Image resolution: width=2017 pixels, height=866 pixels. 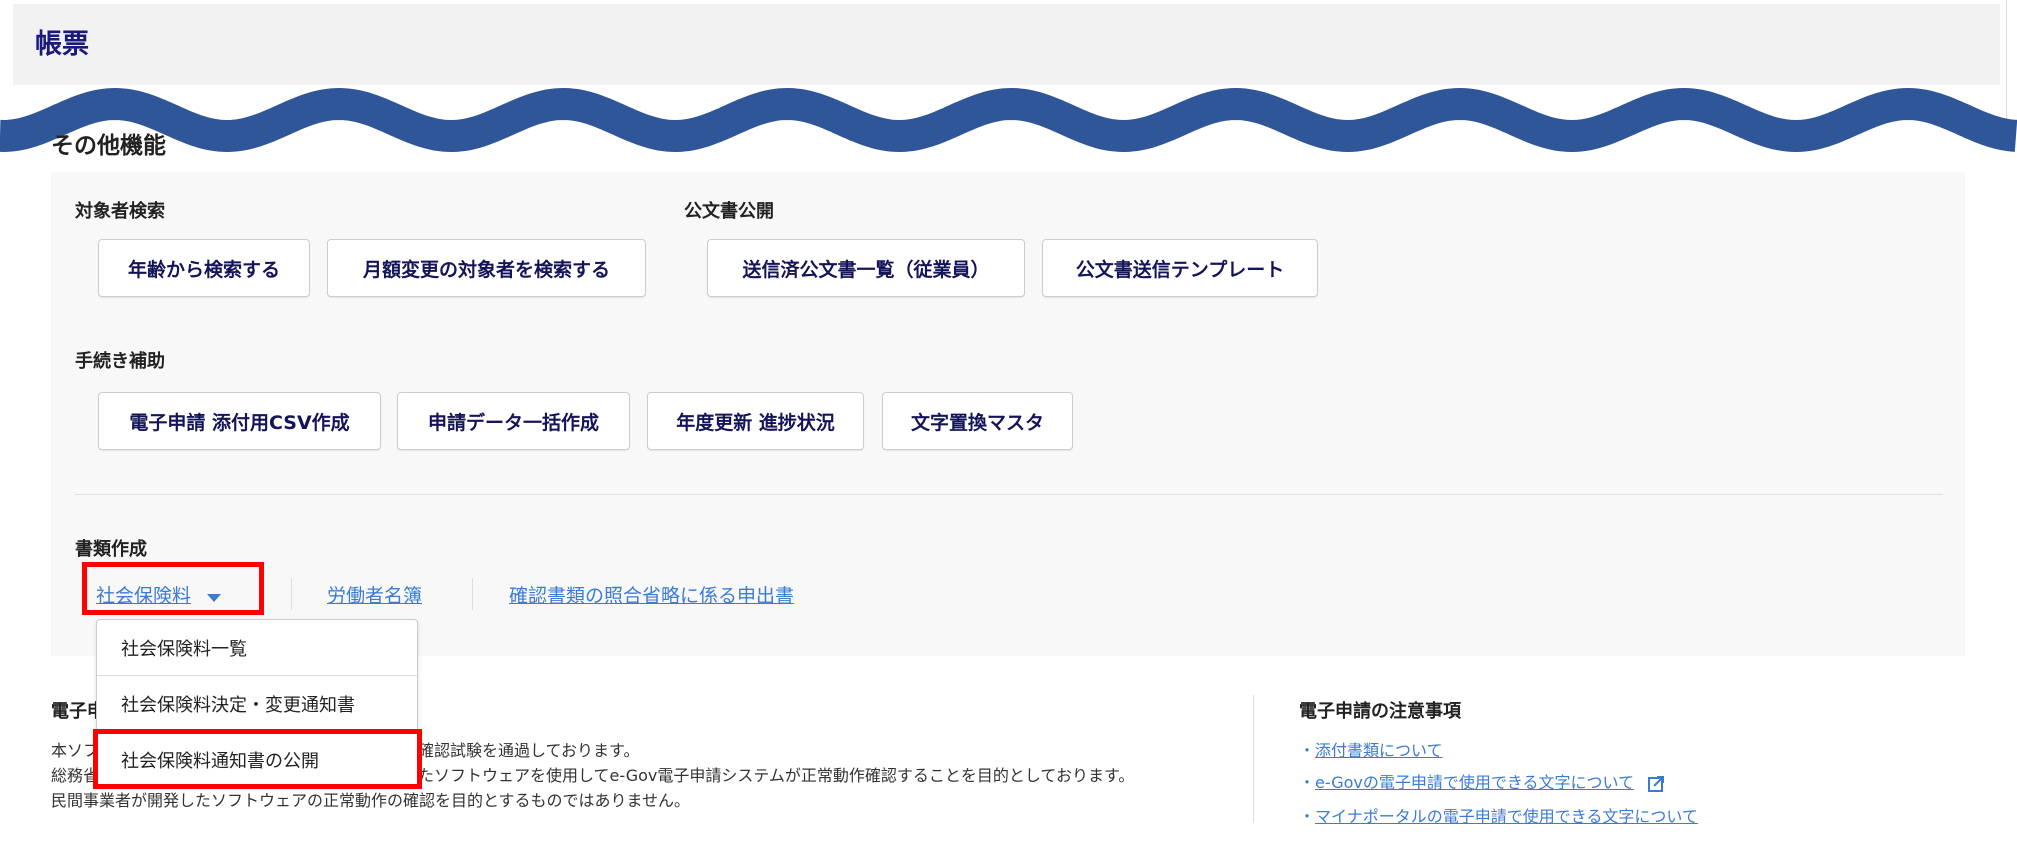 What do you see at coordinates (1656, 784) in the screenshot?
I see `external-link-icon` at bounding box center [1656, 784].